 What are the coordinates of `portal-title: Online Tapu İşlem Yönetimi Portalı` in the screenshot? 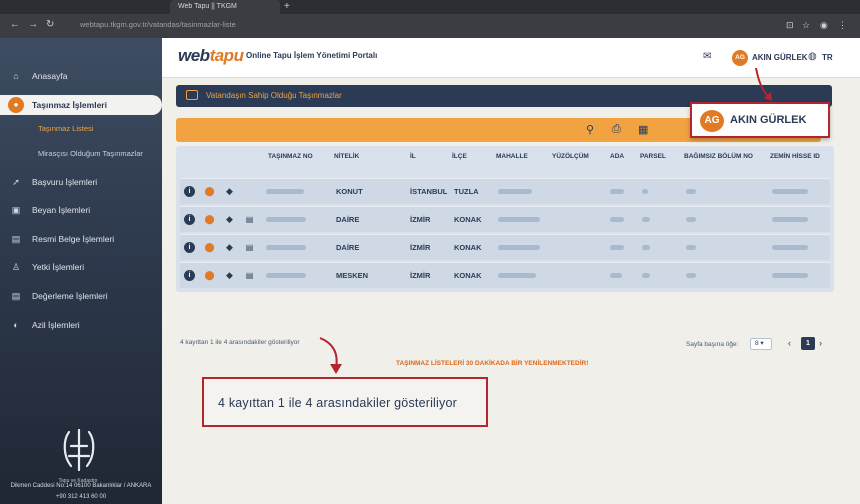 It's located at (312, 55).